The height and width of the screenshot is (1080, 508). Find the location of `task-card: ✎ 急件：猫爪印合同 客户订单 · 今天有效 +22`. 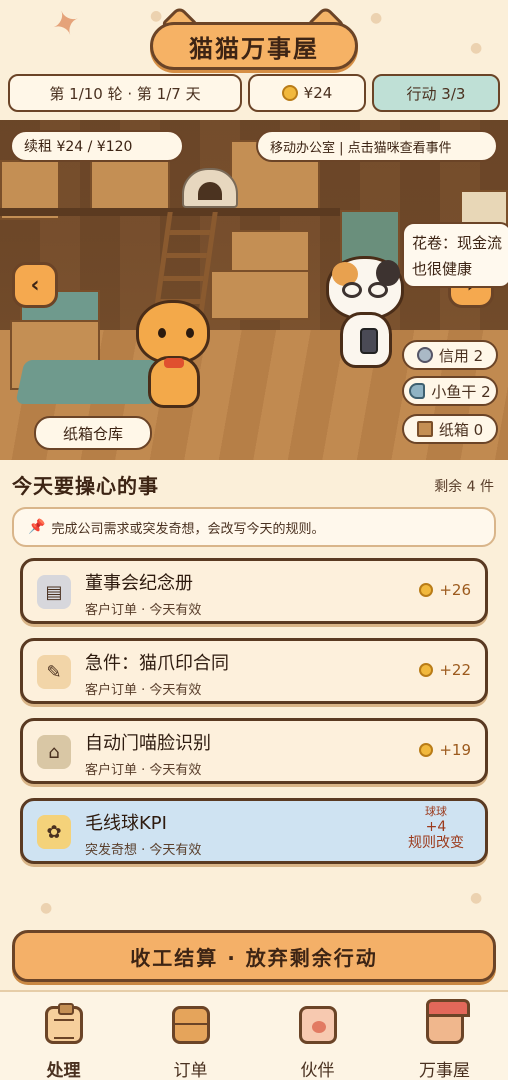

task-card: ✎ 急件：猫爪印合同 客户订单 · 今天有效 +22 is located at coordinates (254, 671).